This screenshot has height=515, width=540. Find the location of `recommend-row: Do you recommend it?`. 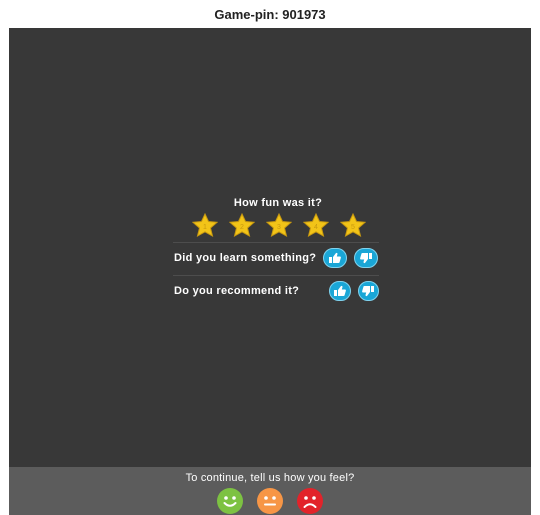

recommend-row: Do you recommend it? is located at coordinates (274, 291).